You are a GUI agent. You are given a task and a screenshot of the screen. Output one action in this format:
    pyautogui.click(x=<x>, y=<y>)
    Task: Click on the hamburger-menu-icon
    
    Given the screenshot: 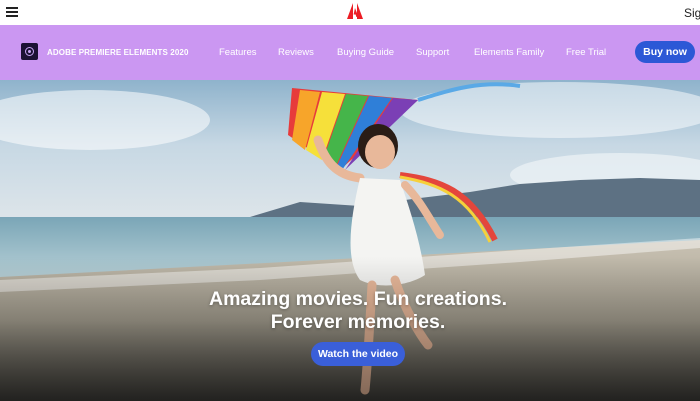 What is the action you would take?
    pyautogui.click(x=12, y=12)
    